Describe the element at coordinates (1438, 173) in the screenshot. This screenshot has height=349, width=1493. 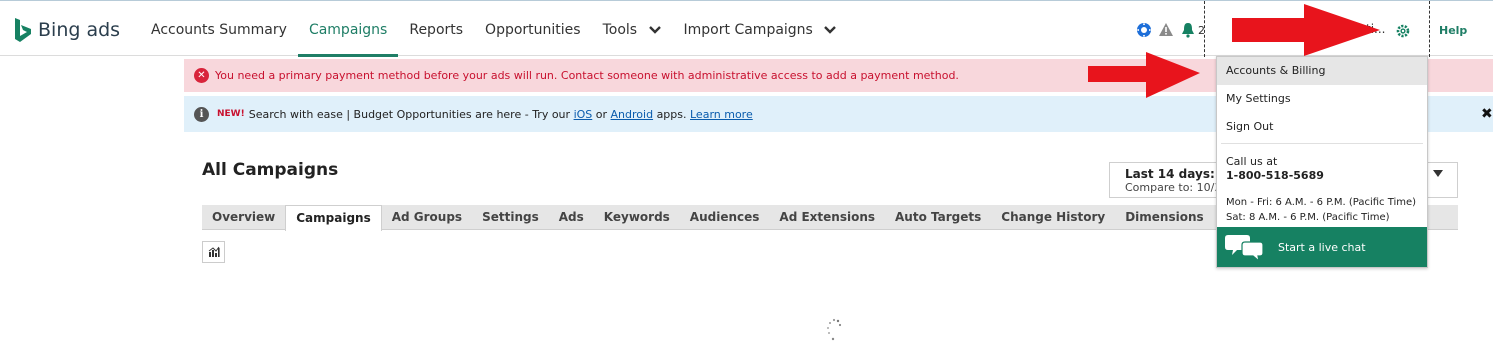
I see `caret-down-icon` at that location.